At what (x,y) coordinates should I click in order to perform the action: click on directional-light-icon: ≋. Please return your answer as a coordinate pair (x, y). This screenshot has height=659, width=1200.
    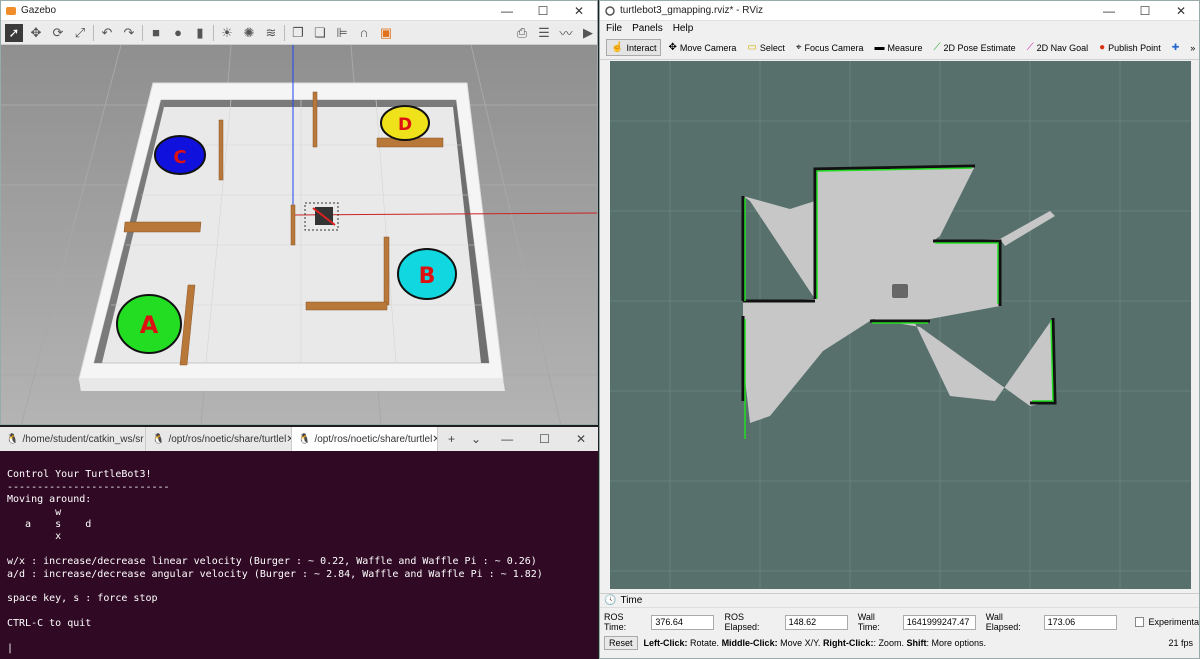
    Looking at the image, I should click on (271, 33).